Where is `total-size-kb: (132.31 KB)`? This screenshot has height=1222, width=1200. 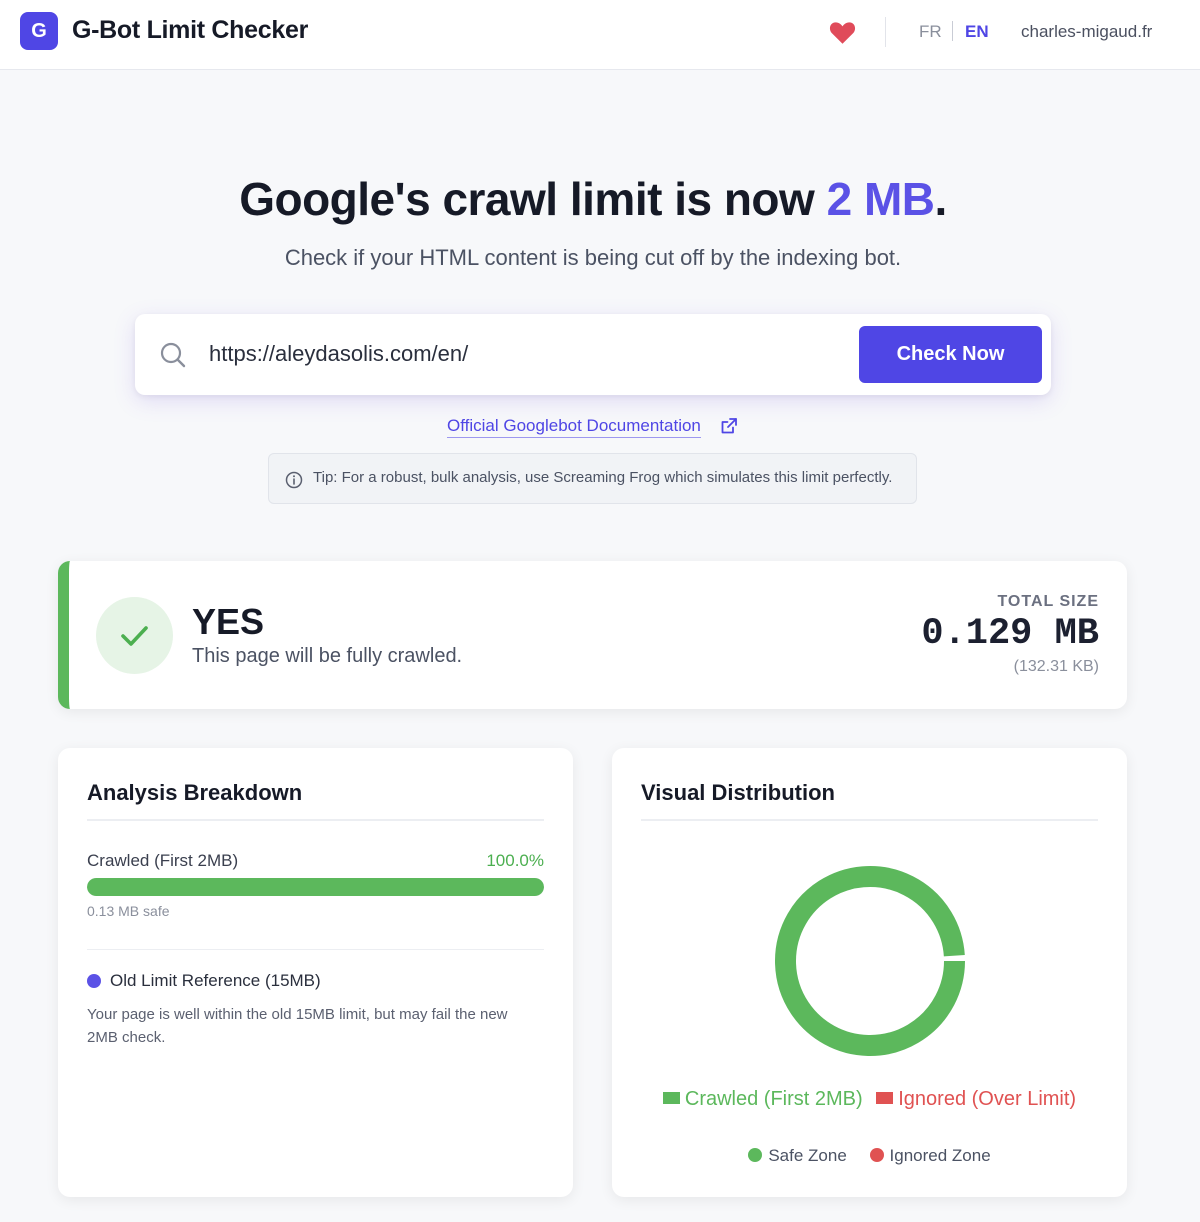 total-size-kb: (132.31 KB) is located at coordinates (1056, 666).